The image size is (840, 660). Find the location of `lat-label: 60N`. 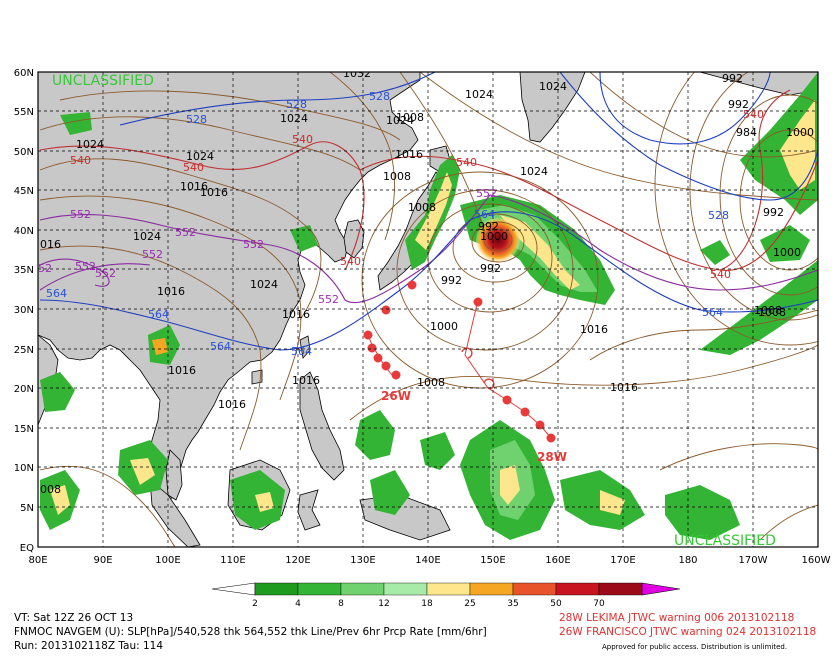

lat-label: 60N is located at coordinates (24, 73).